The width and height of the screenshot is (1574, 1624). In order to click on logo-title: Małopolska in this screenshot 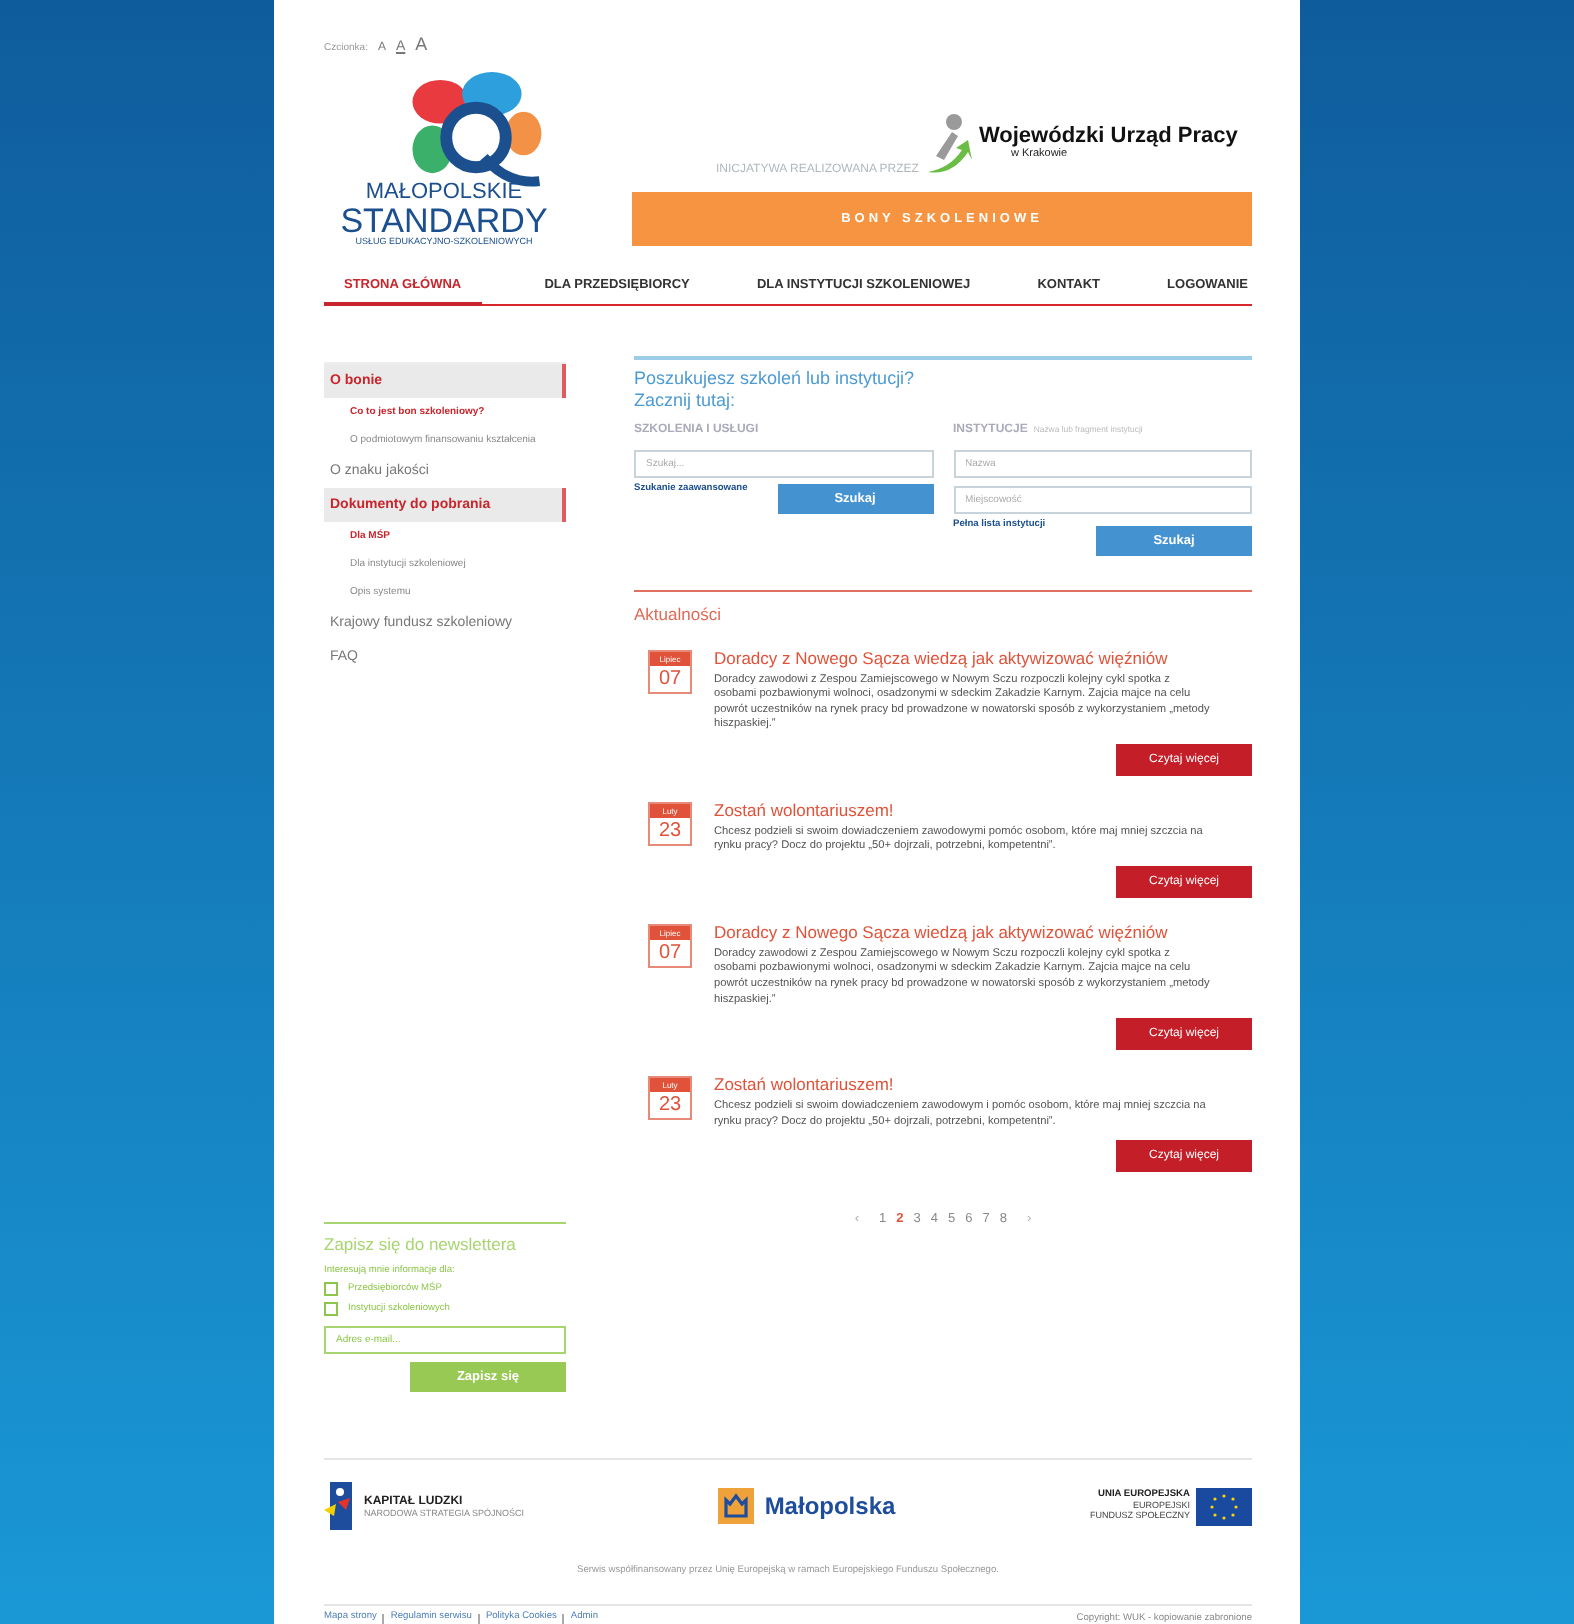, I will do `click(830, 1506)`.